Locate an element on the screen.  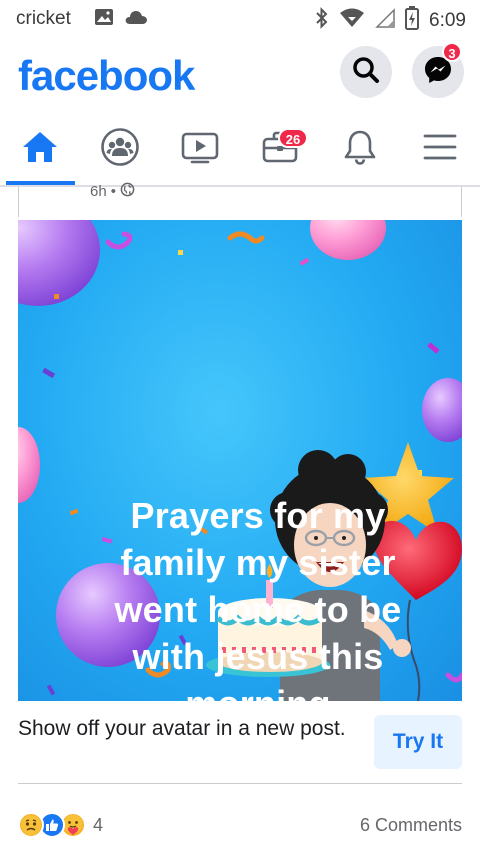
comments-count: 6 Comments is located at coordinates (411, 825).